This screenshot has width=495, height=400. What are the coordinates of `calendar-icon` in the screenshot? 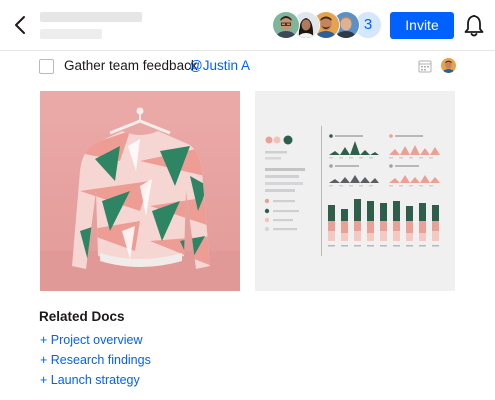 It's located at (425, 66).